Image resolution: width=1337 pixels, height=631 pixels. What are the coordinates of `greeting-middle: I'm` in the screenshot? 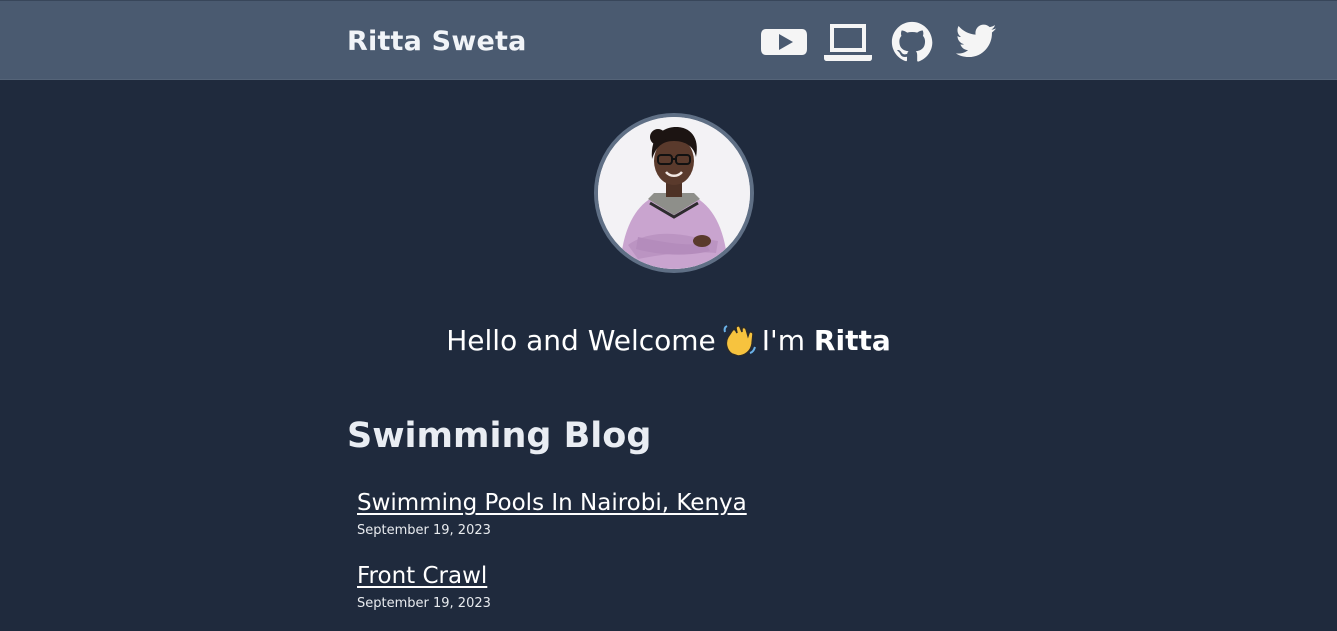 It's located at (783, 340).